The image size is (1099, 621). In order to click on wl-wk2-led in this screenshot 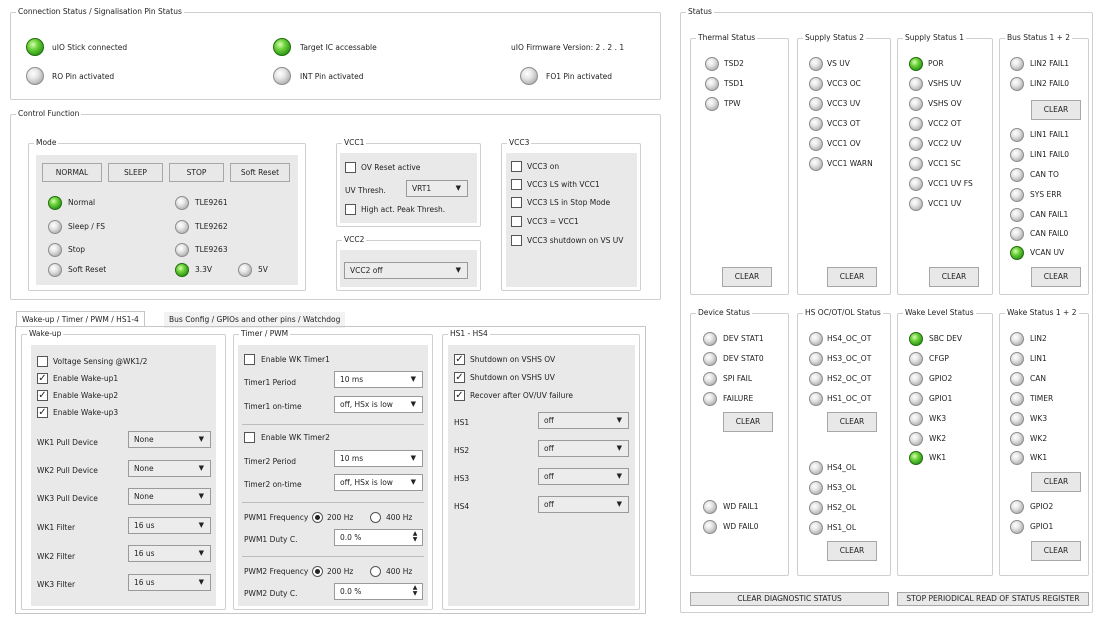, I will do `click(916, 439)`.